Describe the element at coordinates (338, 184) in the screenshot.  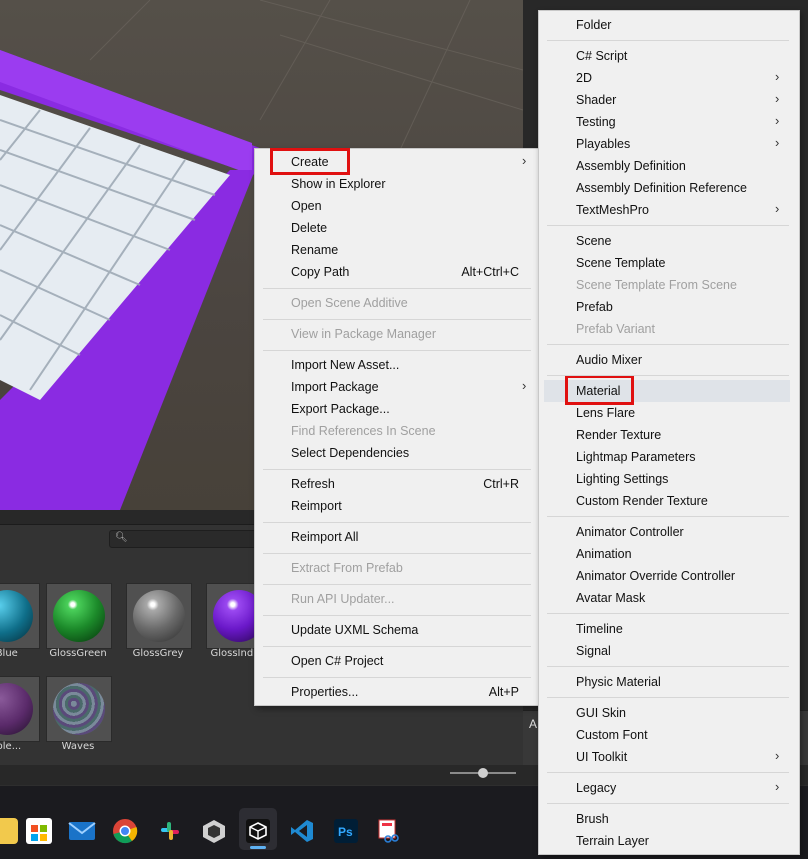
I see `menu-item-show-in-explorer: Show in Explorer` at that location.